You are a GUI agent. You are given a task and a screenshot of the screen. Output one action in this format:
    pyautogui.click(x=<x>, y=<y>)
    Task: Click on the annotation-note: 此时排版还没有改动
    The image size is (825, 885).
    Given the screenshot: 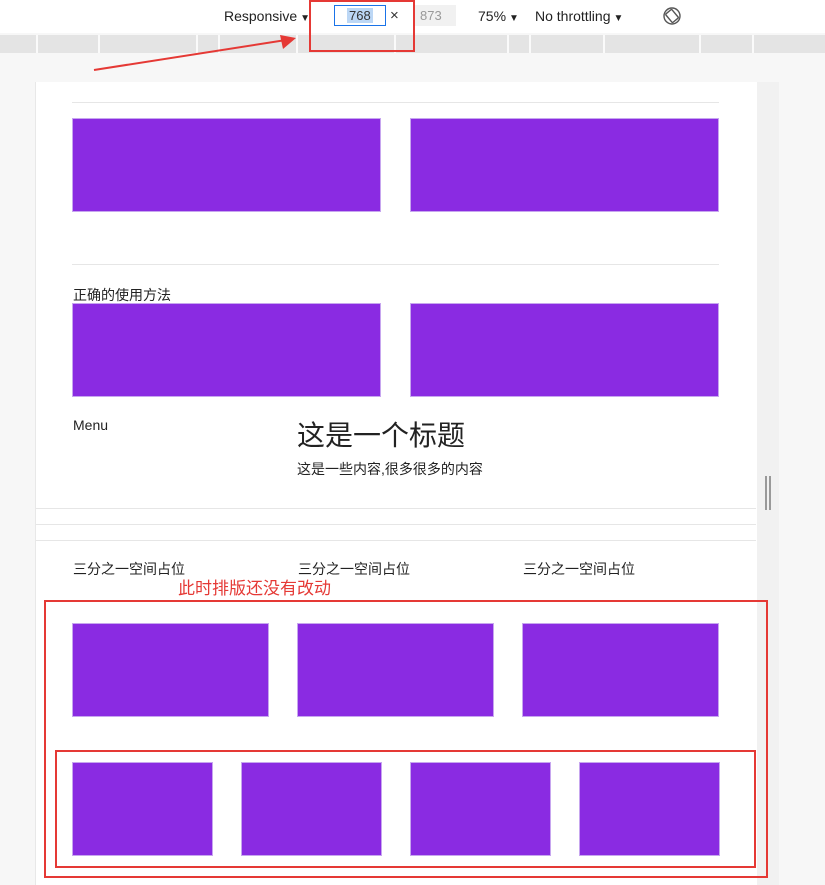 What is the action you would take?
    pyautogui.click(x=254, y=588)
    